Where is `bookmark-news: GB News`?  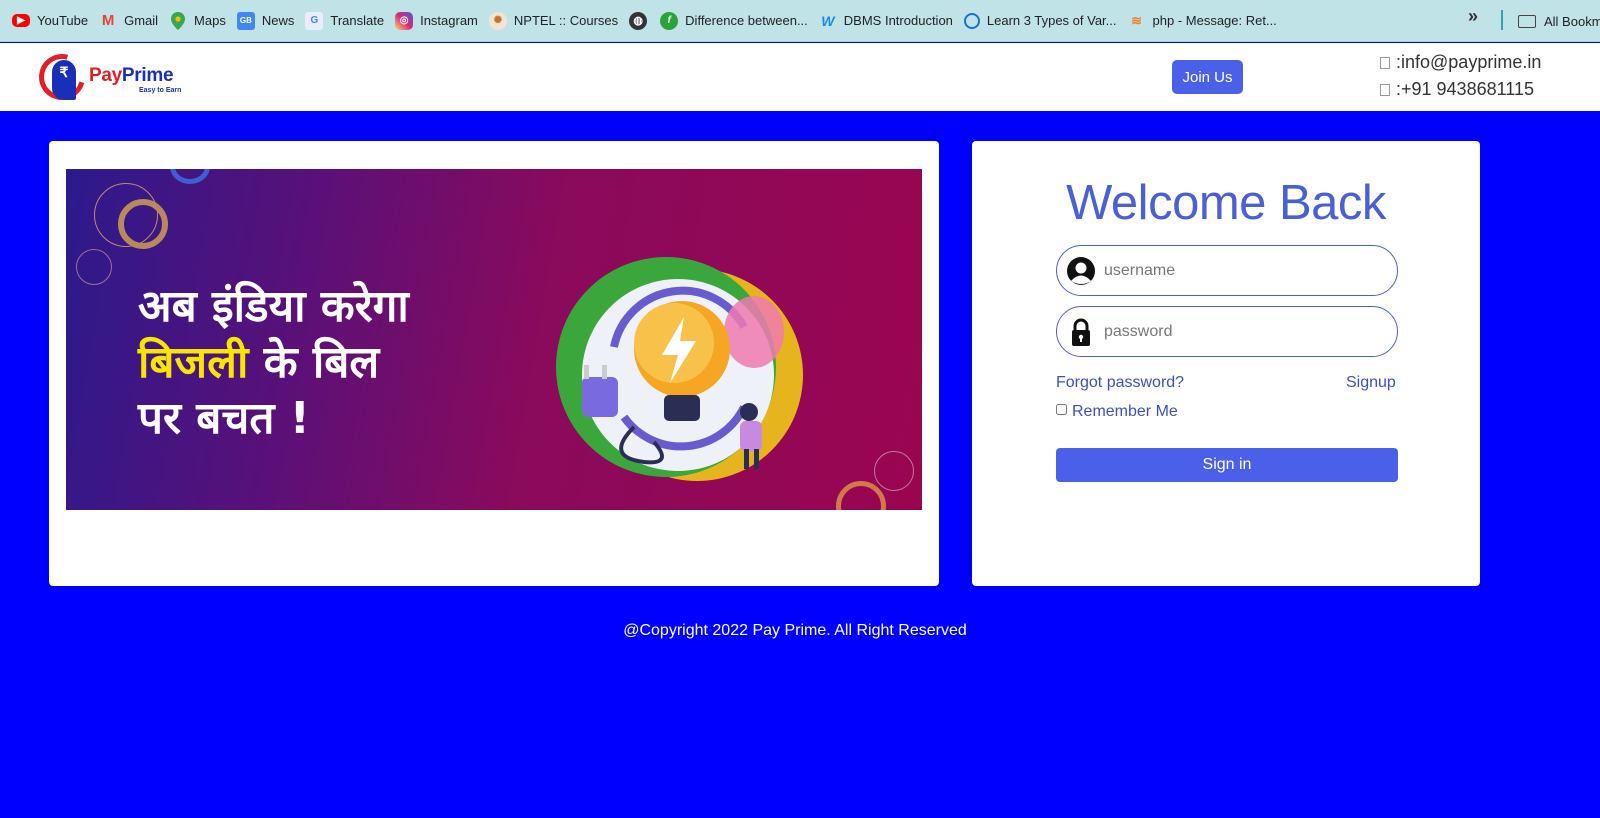
bookmark-news: GB News is located at coordinates (269, 21).